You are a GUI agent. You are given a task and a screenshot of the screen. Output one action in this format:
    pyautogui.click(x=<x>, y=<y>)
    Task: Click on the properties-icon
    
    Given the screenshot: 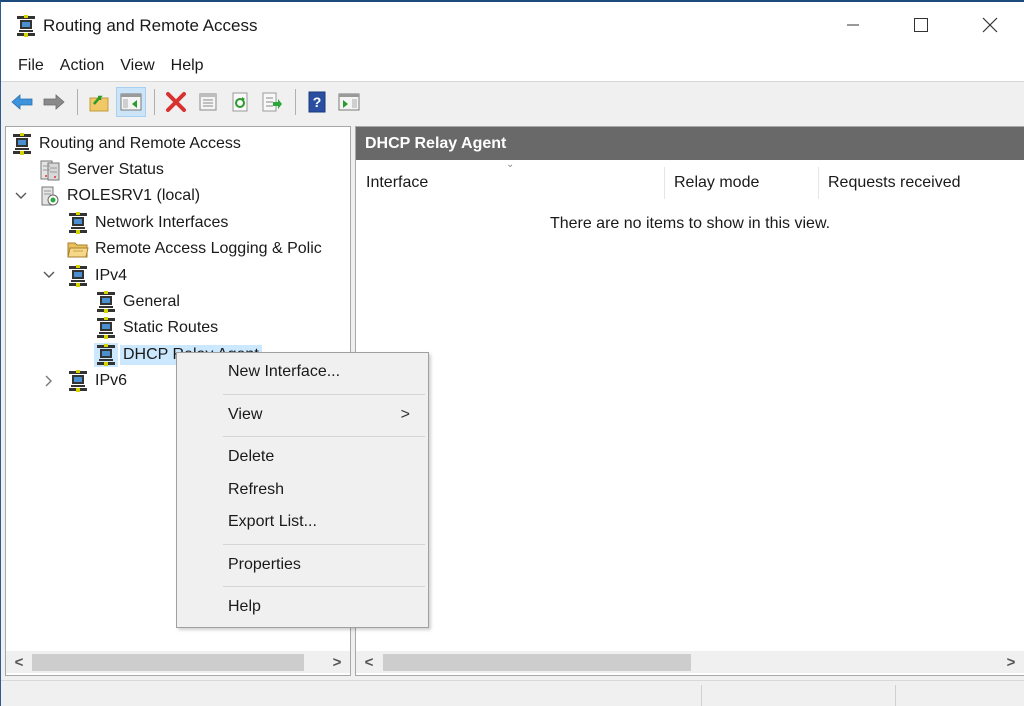 What is the action you would take?
    pyautogui.click(x=208, y=102)
    